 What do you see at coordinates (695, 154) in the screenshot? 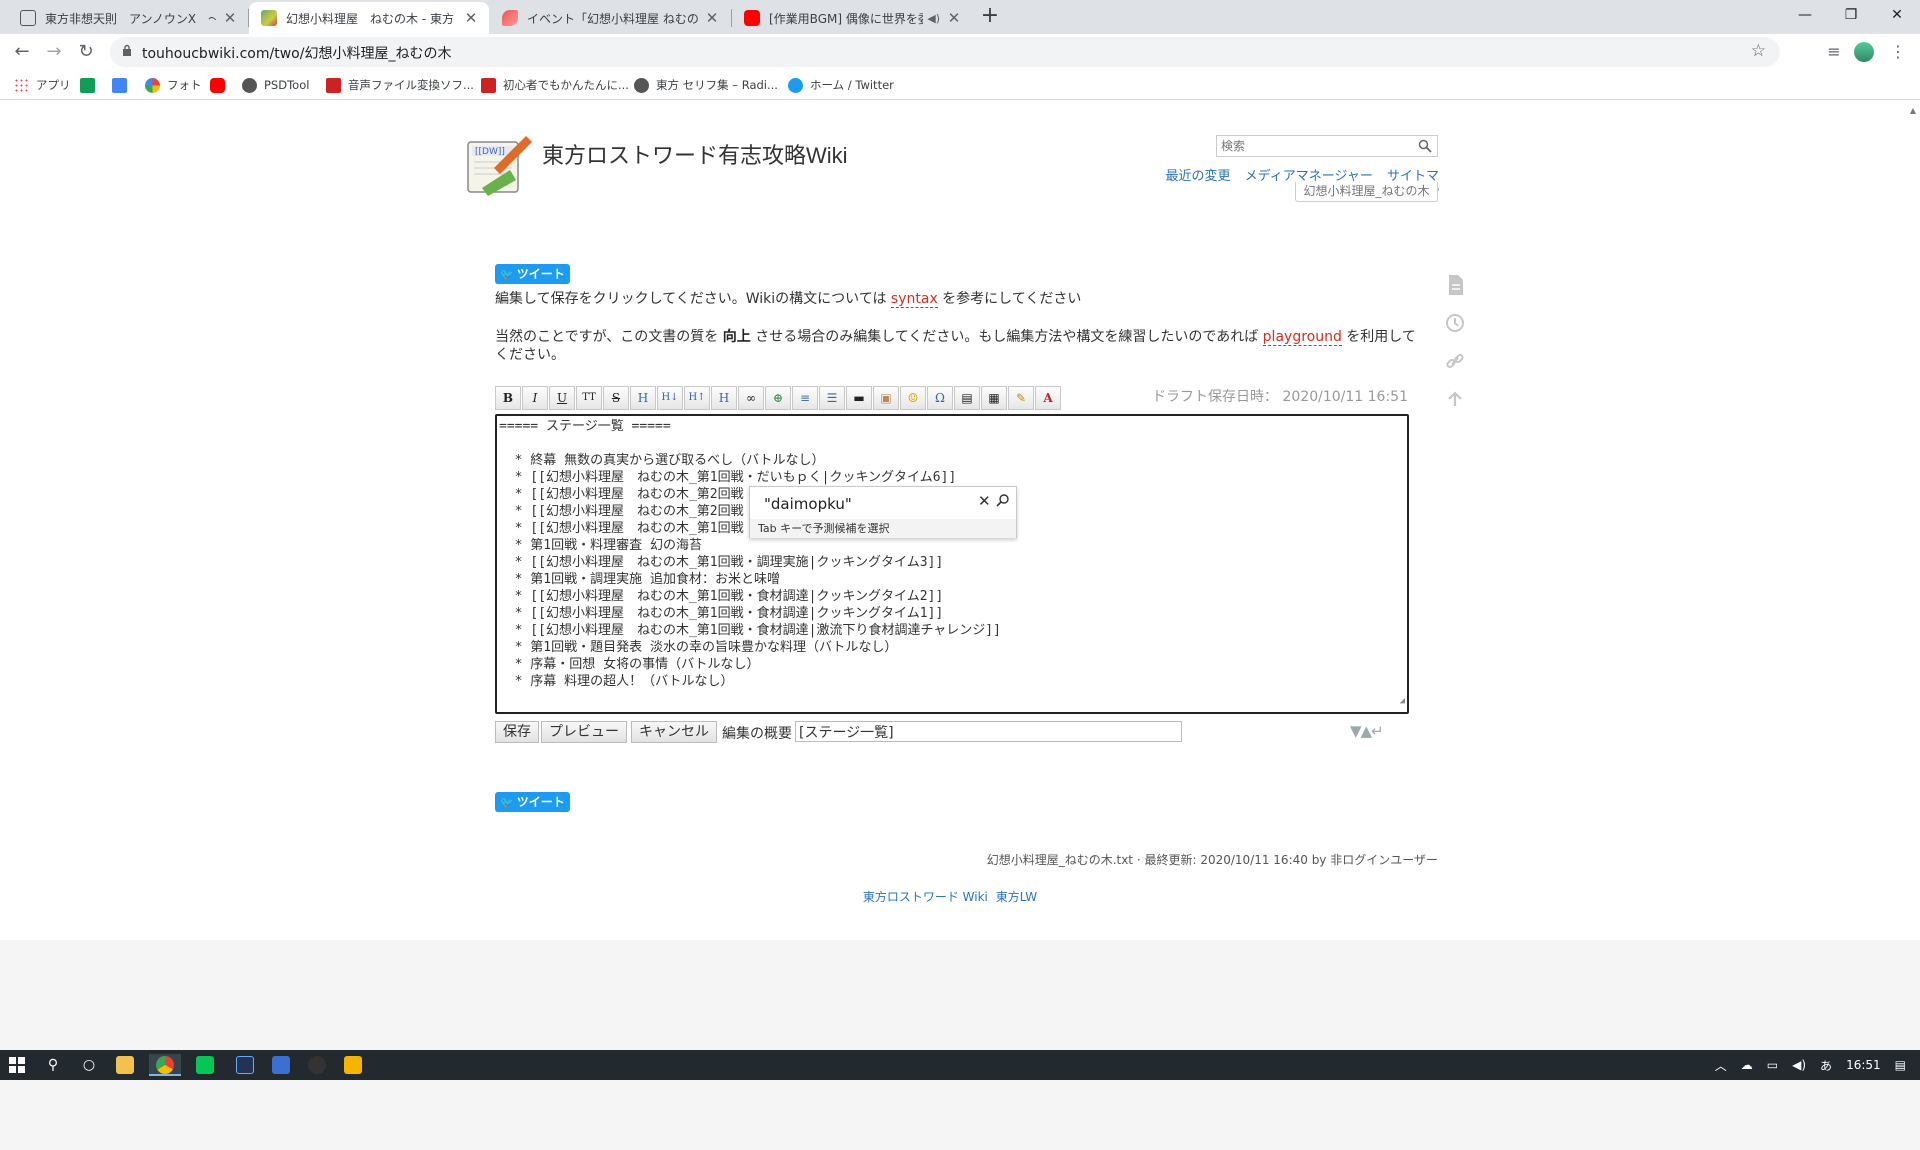
I see `site-title: 東方ロストワード有志攻略Wiki` at bounding box center [695, 154].